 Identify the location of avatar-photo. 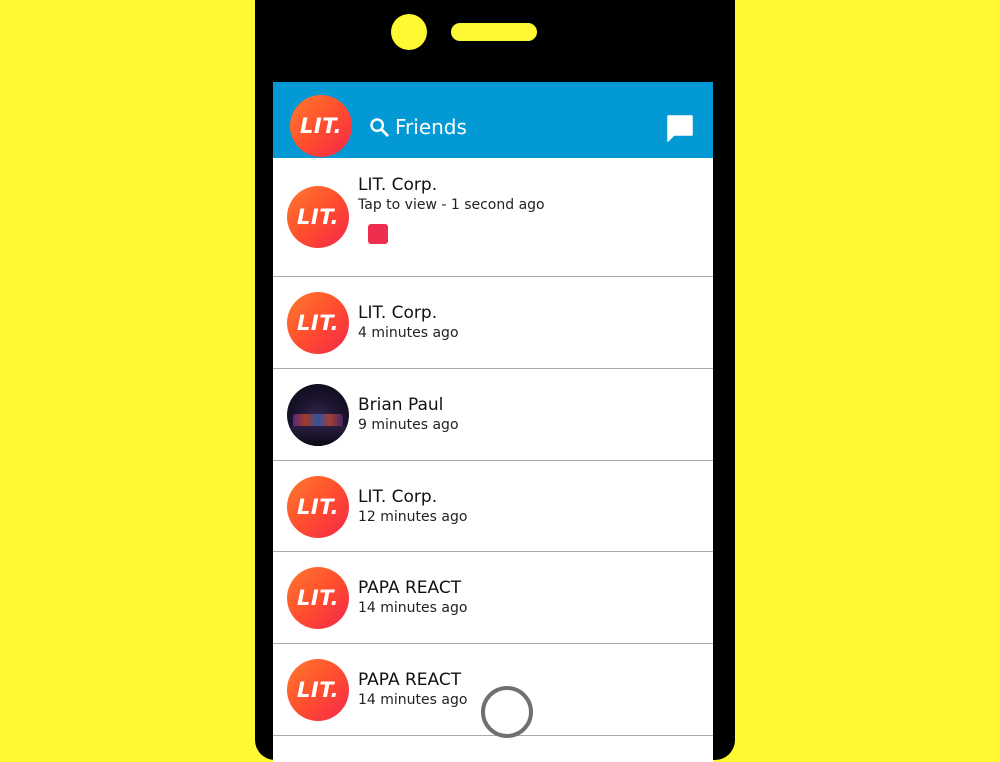
(318, 415).